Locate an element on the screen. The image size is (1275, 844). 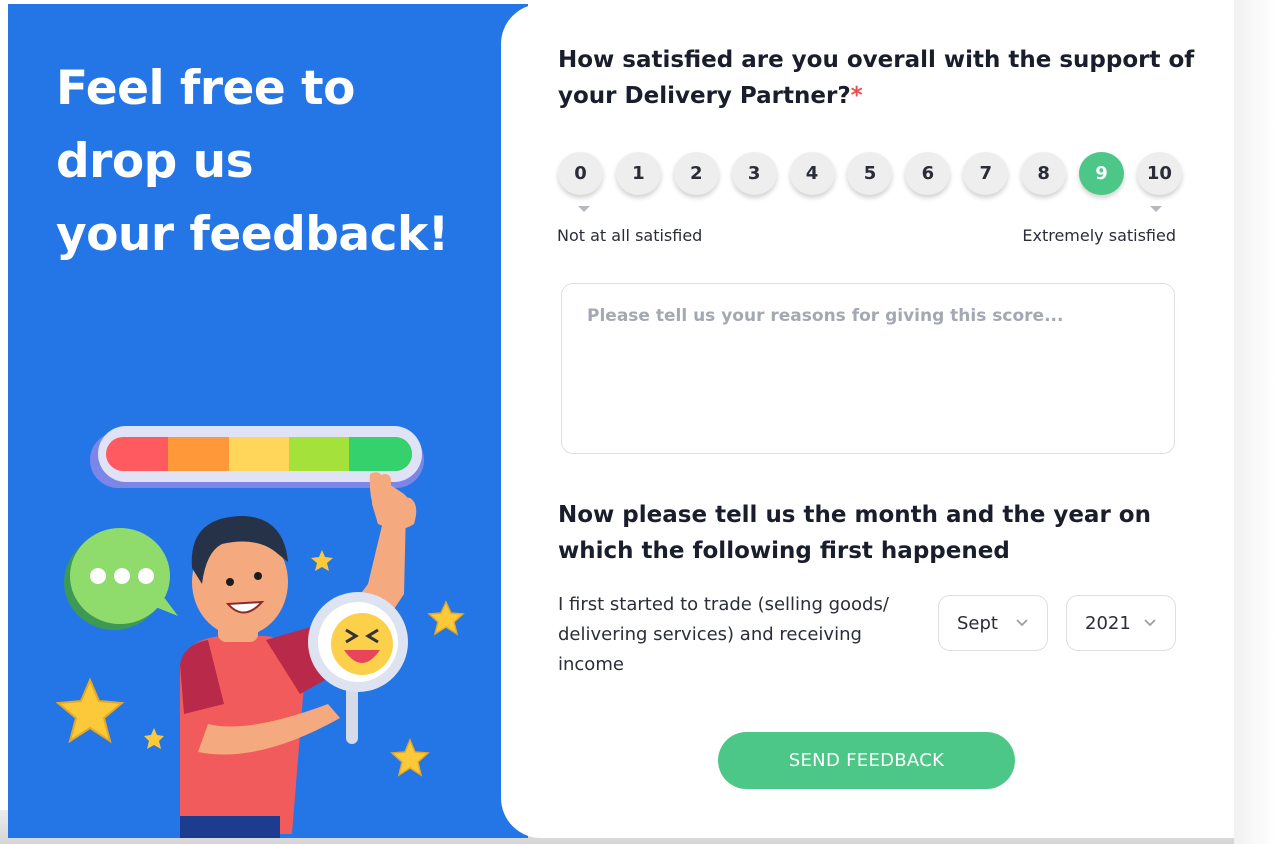
score-button-4: 4 is located at coordinates (812, 173).